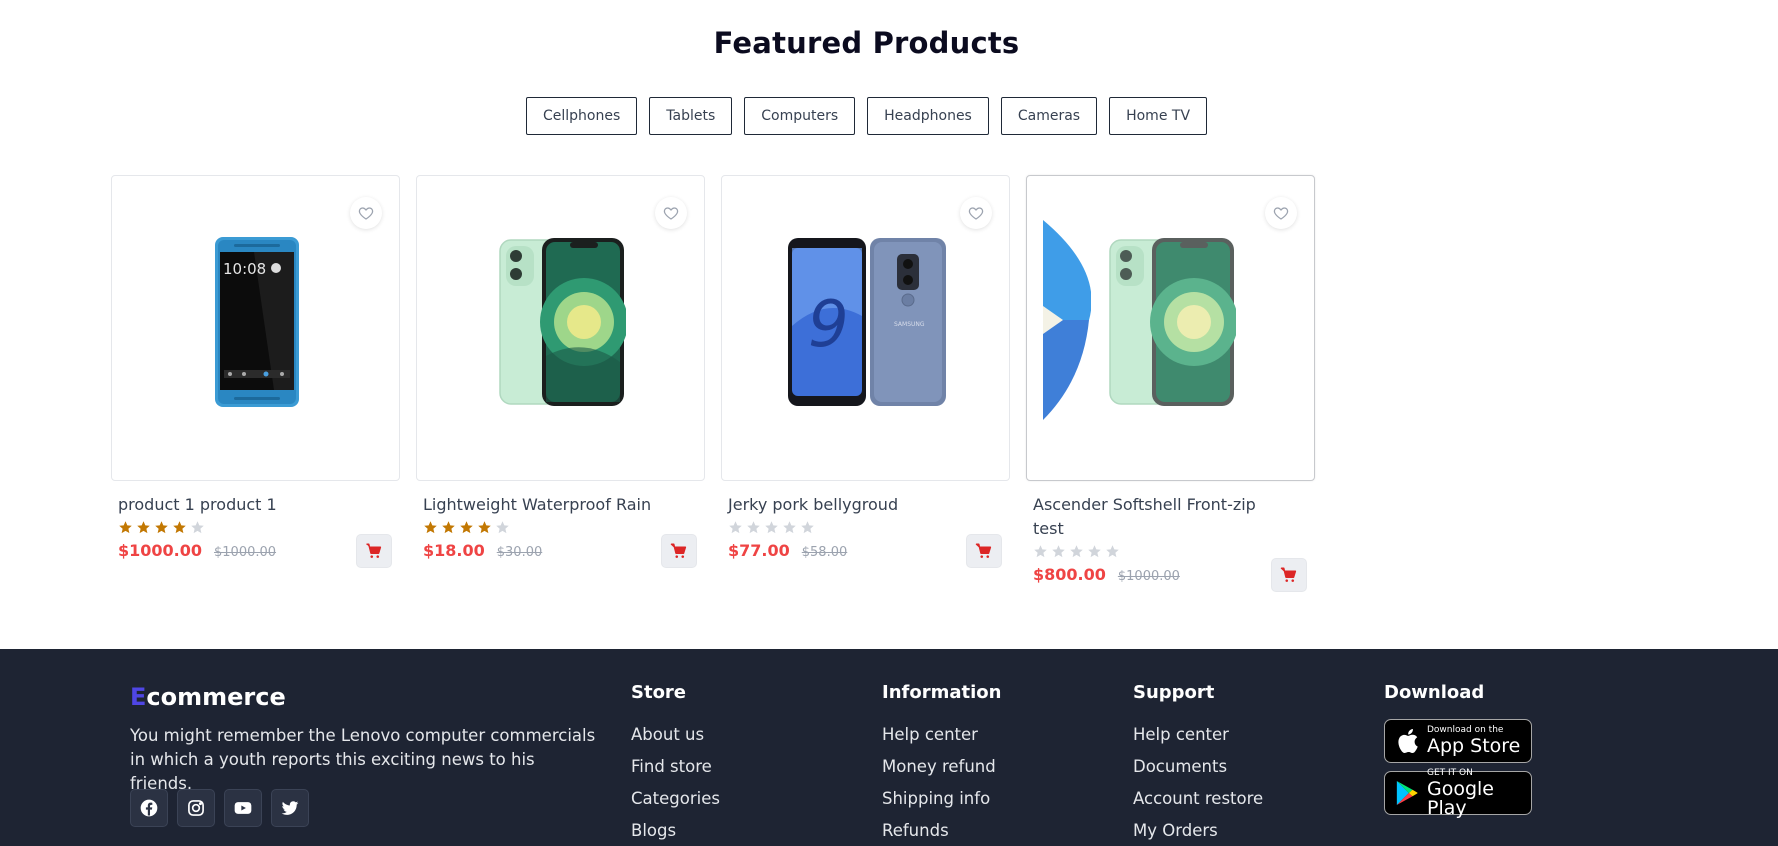 The image size is (1778, 846). I want to click on youtube-link, so click(243, 808).